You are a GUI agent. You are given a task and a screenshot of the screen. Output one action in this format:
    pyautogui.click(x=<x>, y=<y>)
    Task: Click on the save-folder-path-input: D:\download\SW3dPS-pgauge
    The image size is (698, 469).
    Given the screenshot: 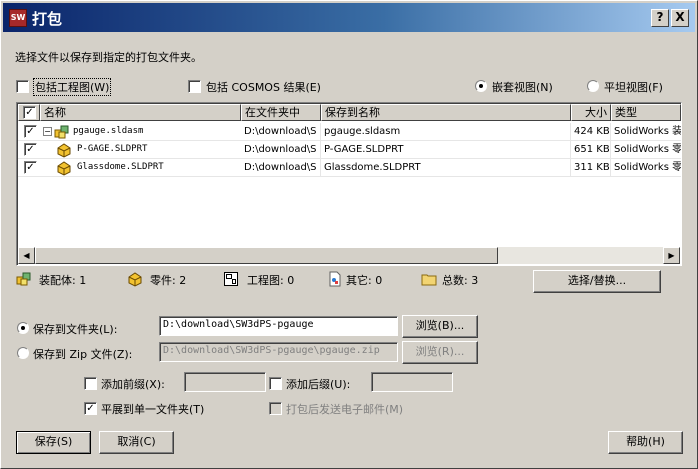 What is the action you would take?
    pyautogui.click(x=278, y=326)
    